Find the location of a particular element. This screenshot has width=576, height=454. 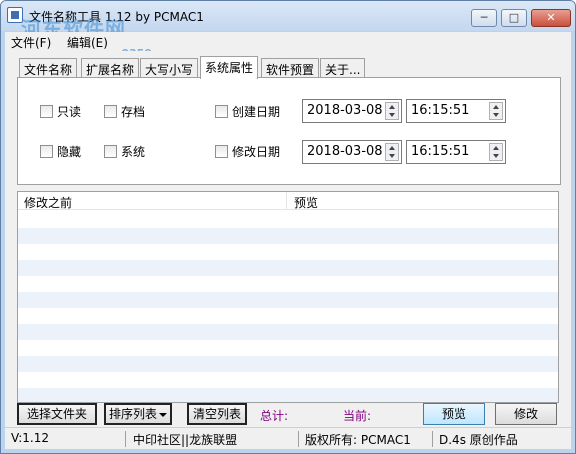

modified-date-checkbox: 修改日期 is located at coordinates (247, 151).